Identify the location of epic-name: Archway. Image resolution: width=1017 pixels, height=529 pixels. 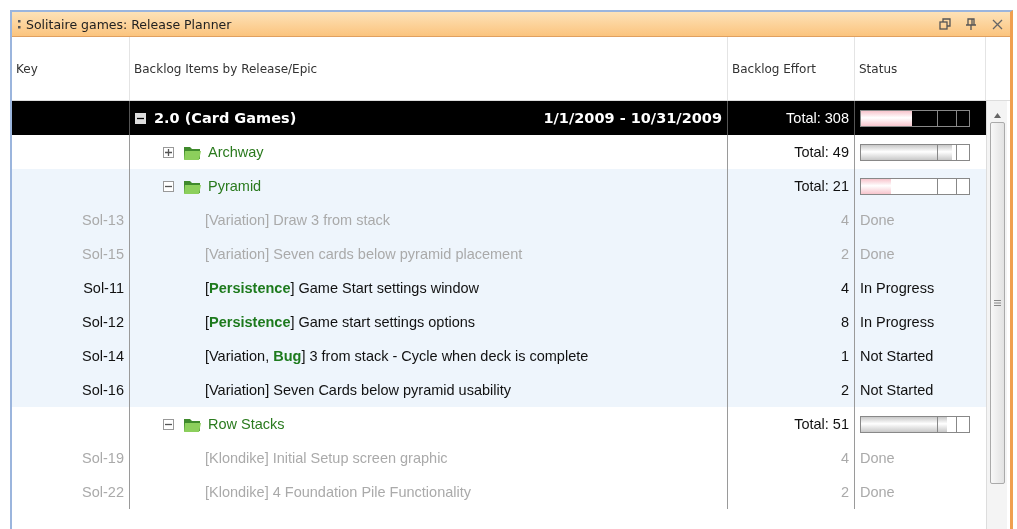
(236, 152).